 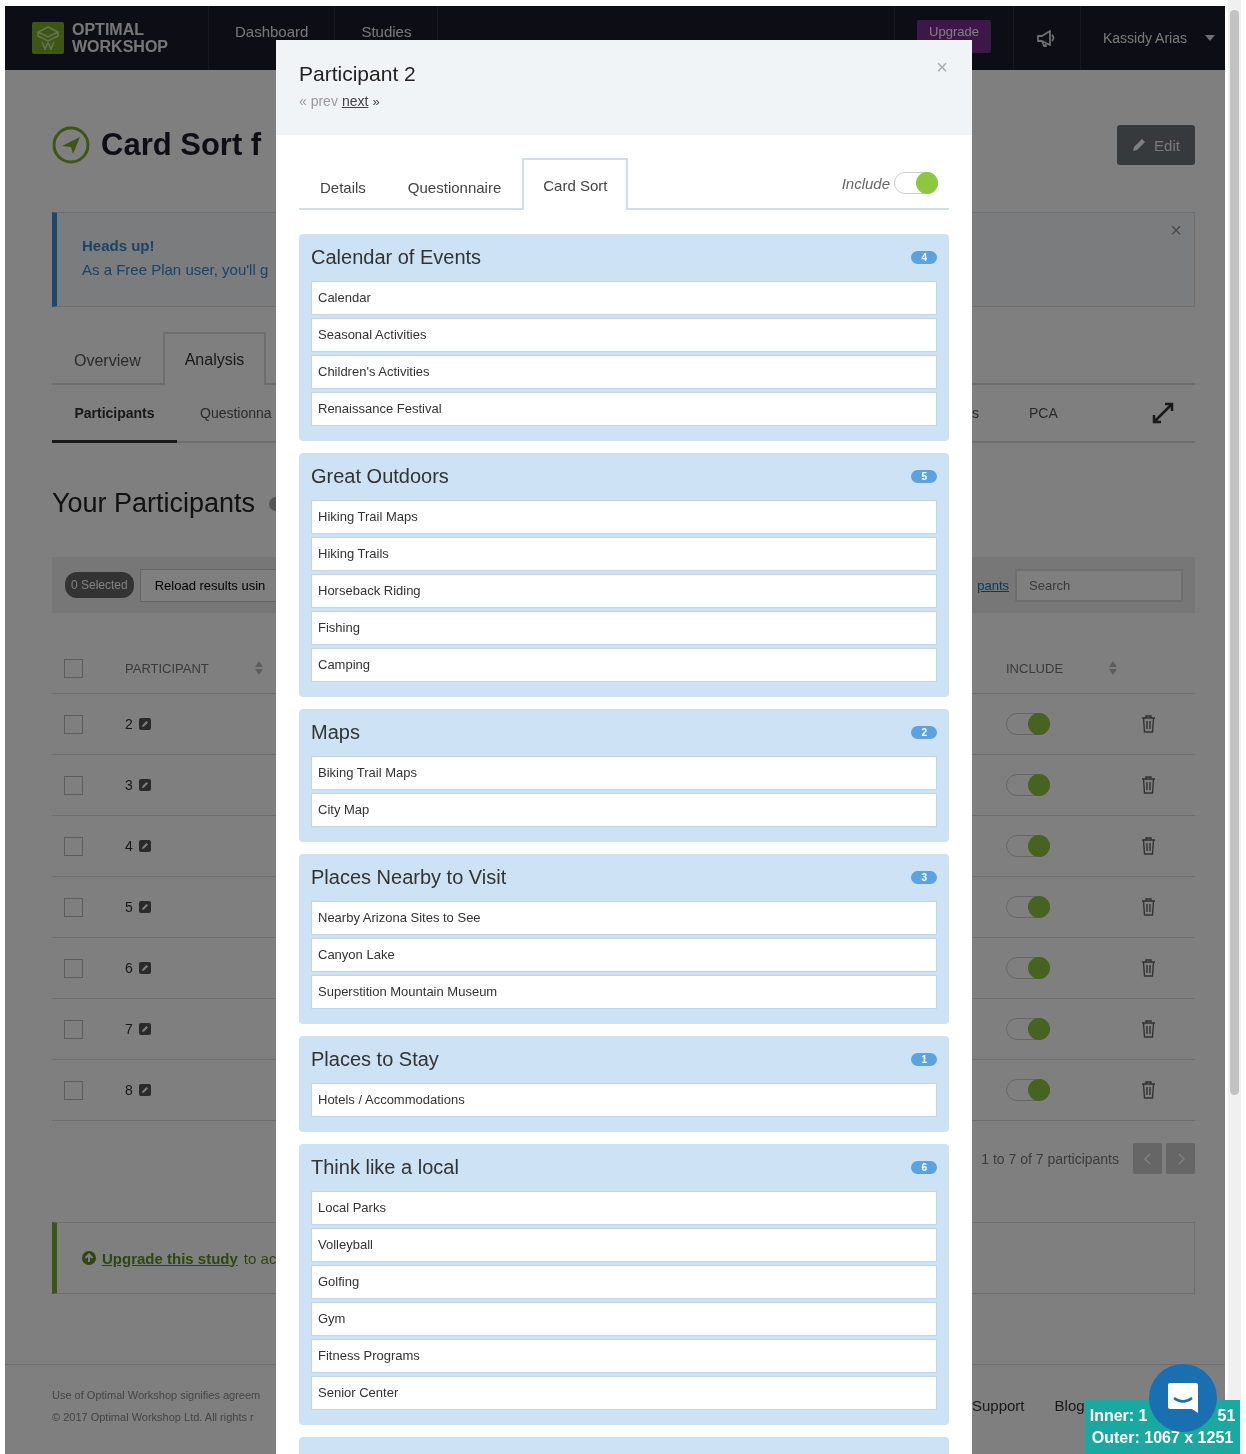 What do you see at coordinates (89, 1258) in the screenshot?
I see `upload-icon` at bounding box center [89, 1258].